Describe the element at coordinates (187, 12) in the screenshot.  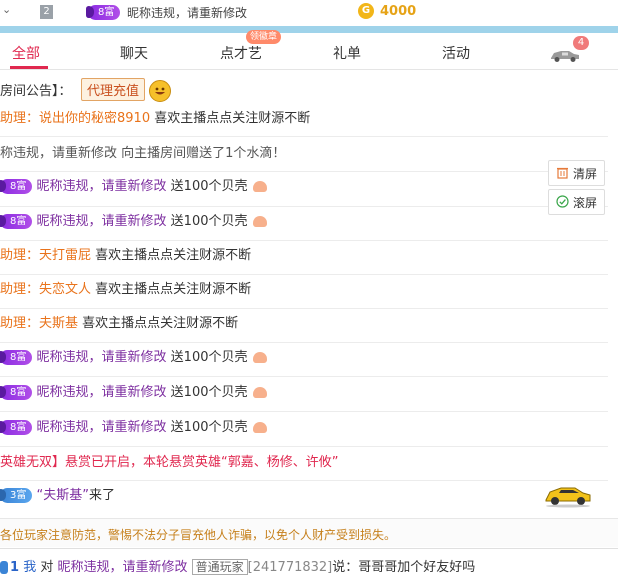
I see `user-nickname: 昵称违规，请重新修改` at that location.